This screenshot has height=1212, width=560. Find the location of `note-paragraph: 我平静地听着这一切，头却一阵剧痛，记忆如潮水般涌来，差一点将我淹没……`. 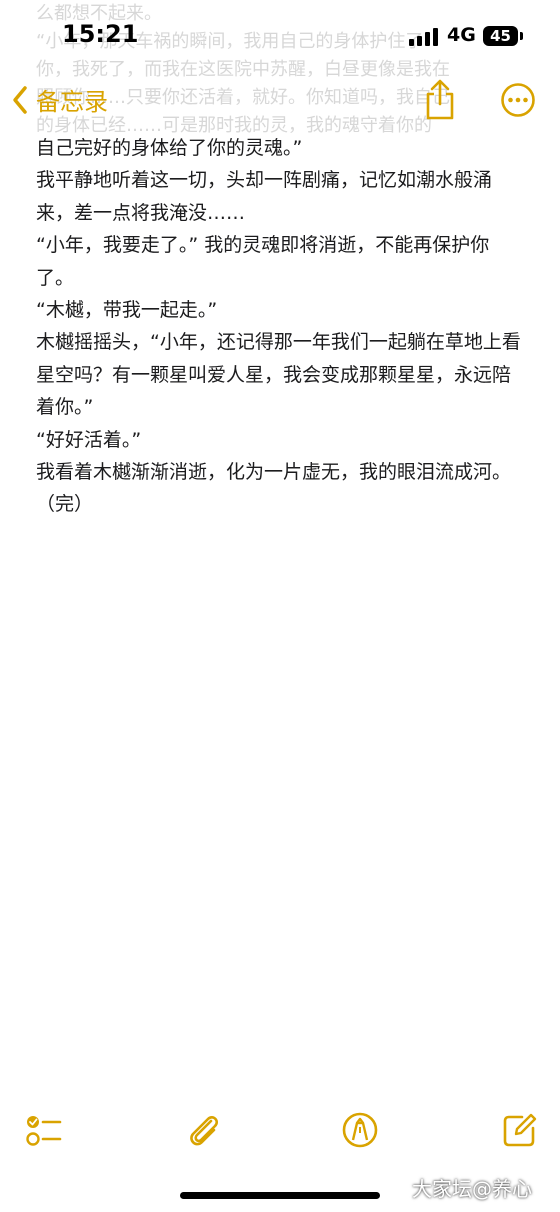

note-paragraph: 我平静地听着这一切，头却一阵剧痛，记忆如潮水般涌来，差一点将我淹没…… is located at coordinates (264, 196).